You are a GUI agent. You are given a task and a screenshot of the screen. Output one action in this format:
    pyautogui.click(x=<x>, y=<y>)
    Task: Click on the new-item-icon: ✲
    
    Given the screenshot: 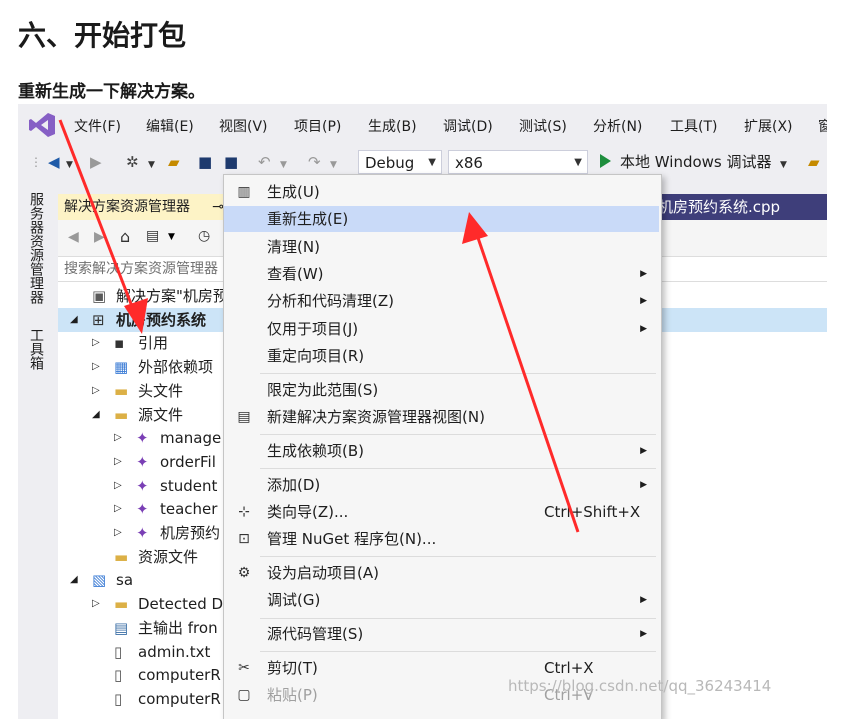 What is the action you would take?
    pyautogui.click(x=132, y=162)
    